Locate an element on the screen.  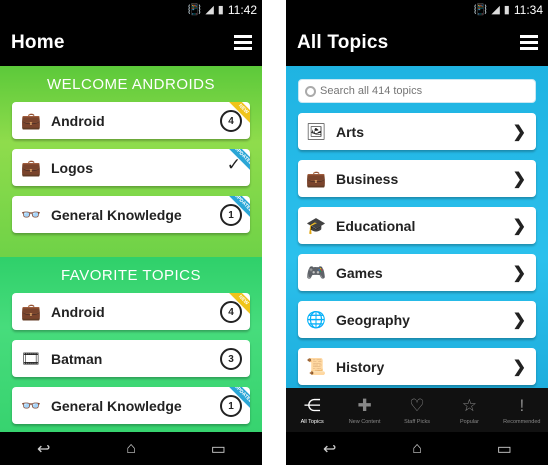
tab-all-topics: ⋲ All Topics is located at coordinates (312, 410).